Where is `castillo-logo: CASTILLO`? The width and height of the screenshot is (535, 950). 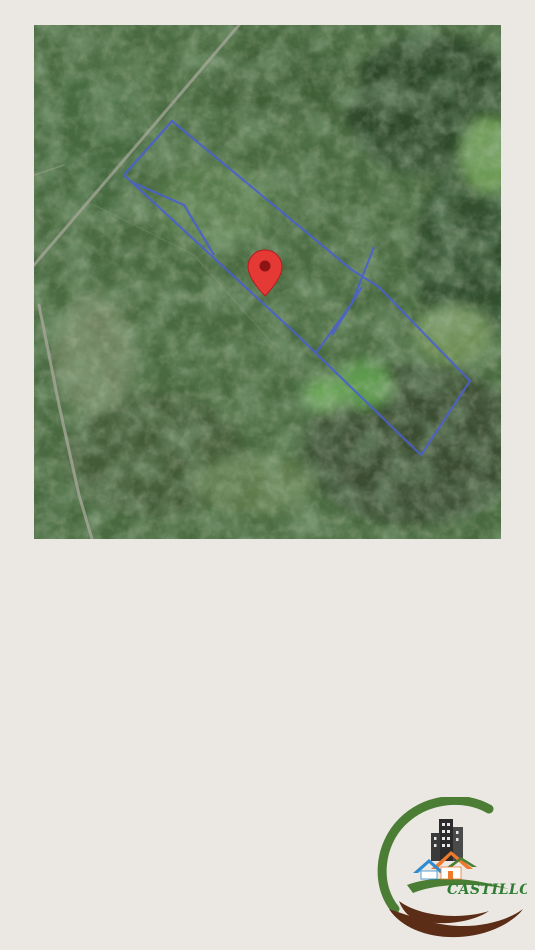 castillo-logo: CASTILLO is located at coordinates (452, 871).